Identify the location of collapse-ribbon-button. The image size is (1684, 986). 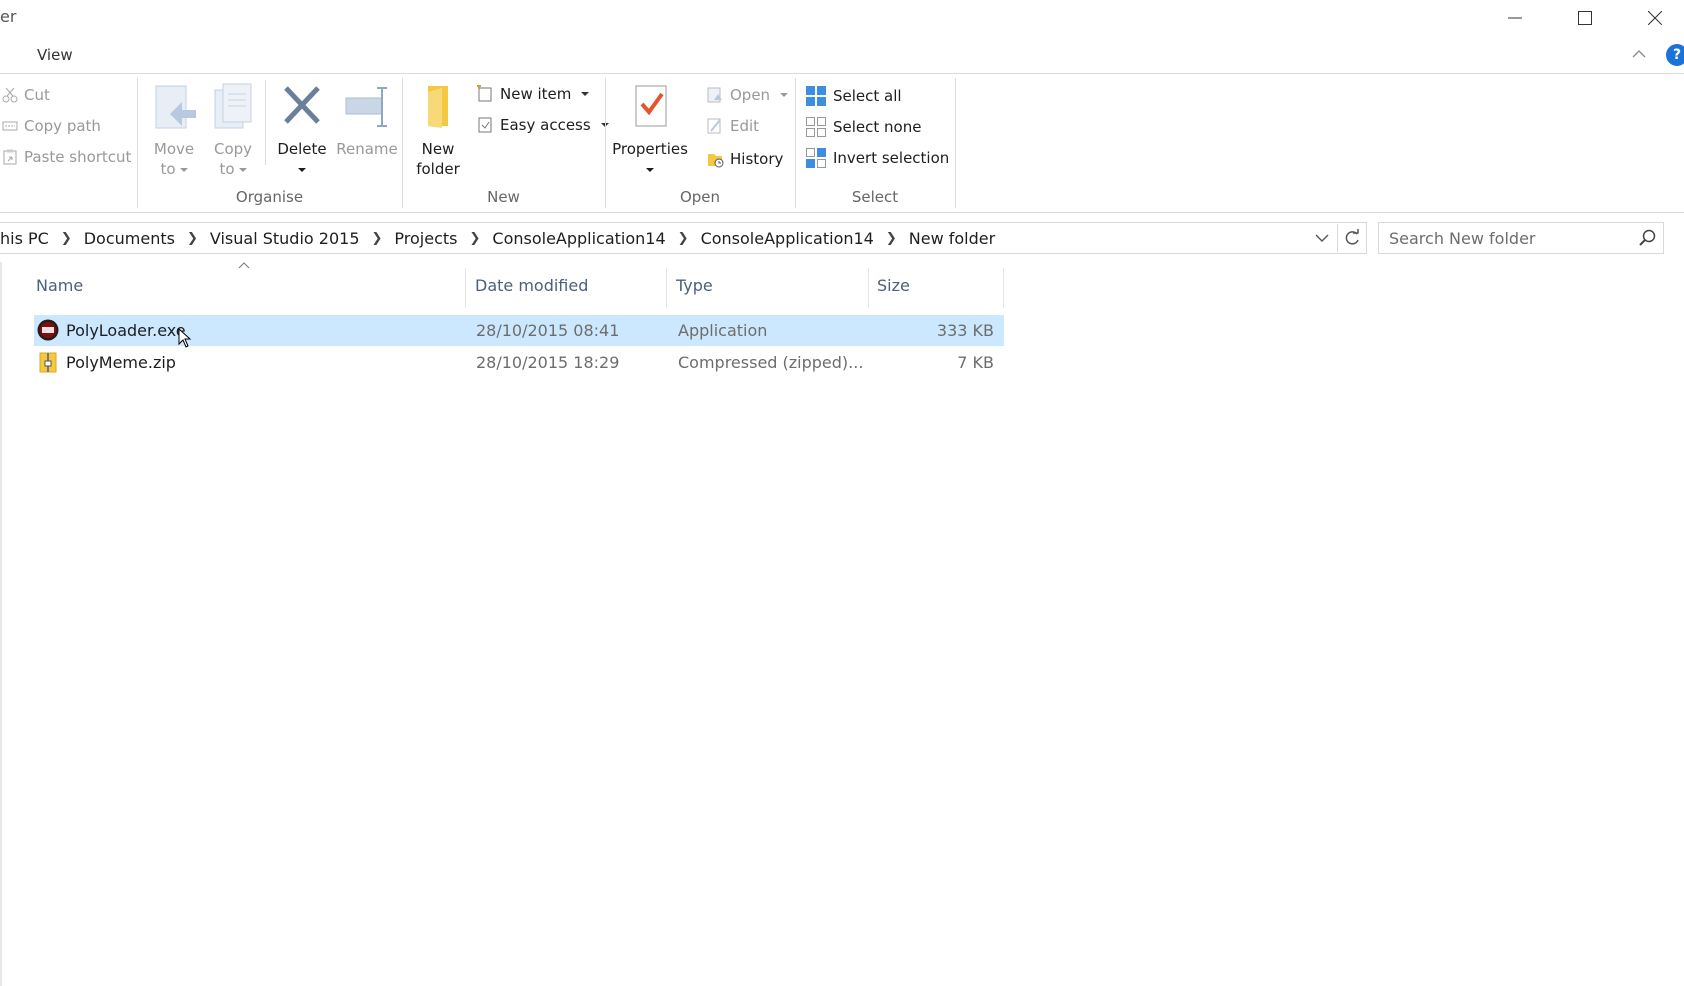
(1639, 54).